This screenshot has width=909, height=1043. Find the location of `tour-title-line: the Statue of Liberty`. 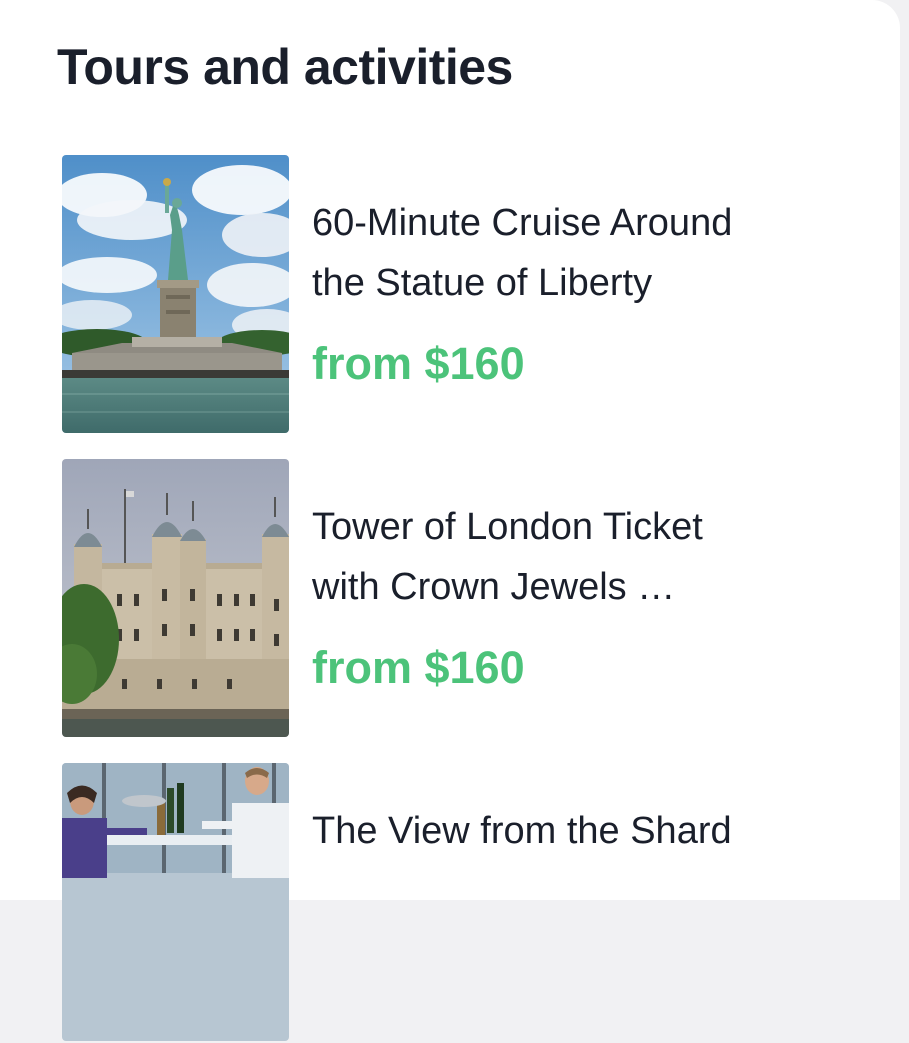

tour-title-line: the Statue of Liberty is located at coordinates (482, 283).